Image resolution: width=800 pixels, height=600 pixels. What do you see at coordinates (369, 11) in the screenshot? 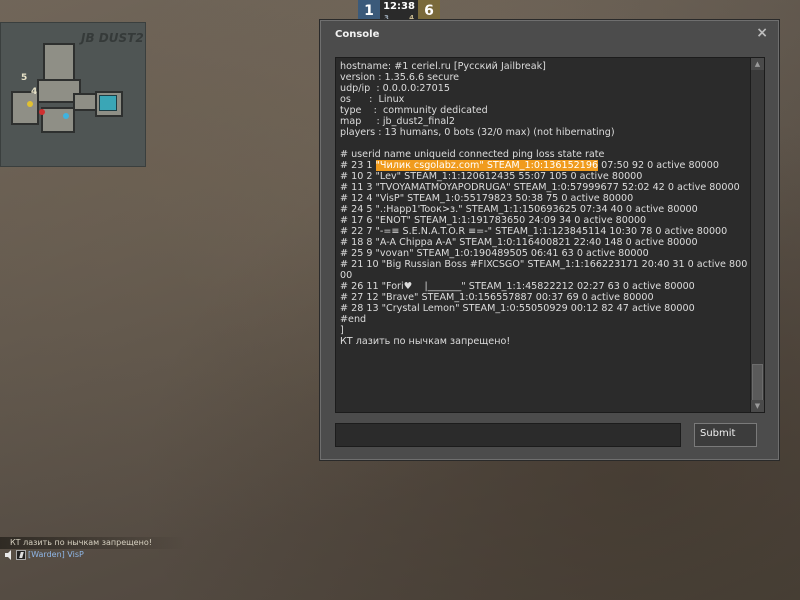
I see `ct-score: 1` at bounding box center [369, 11].